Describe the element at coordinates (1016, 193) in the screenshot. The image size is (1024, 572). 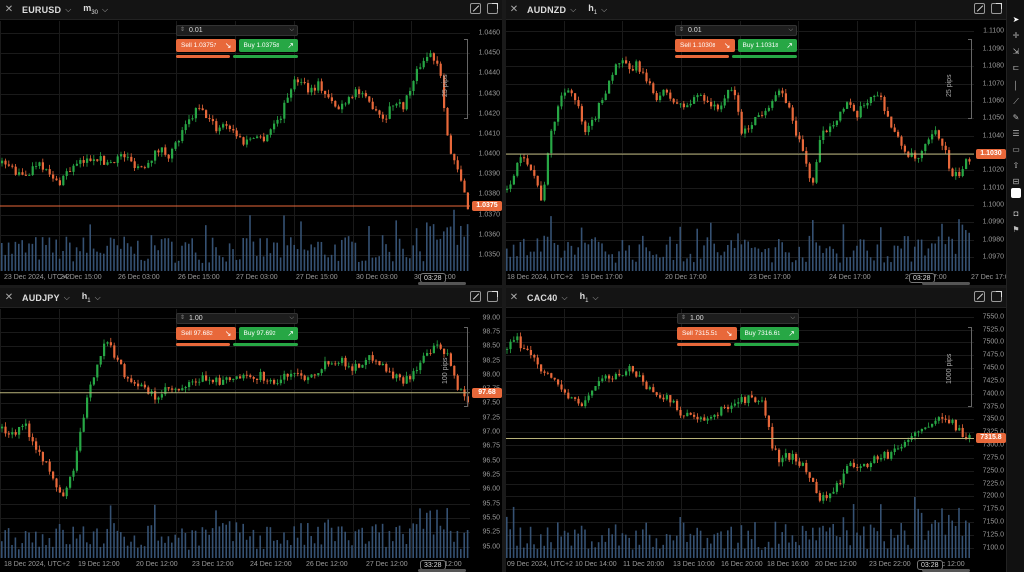
I see `color-swatch-icon` at that location.